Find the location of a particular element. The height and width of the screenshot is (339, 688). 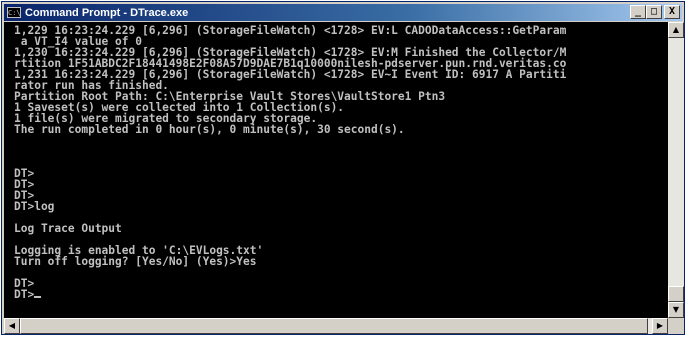

horizontal-scrollbar: ◀ ▶ is located at coordinates (336, 326).